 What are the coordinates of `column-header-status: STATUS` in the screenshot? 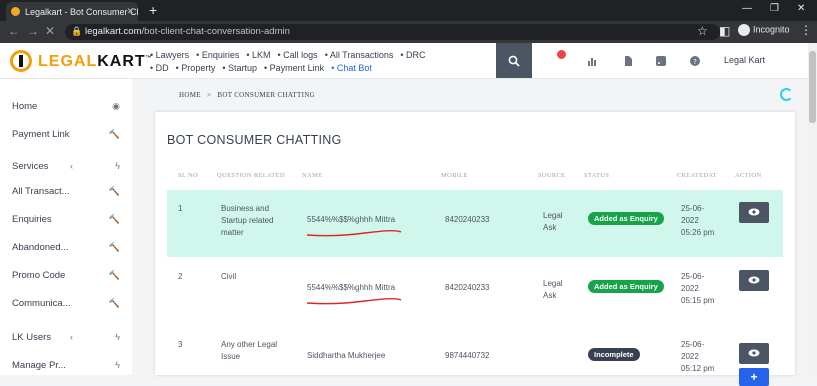 It's located at (596, 175).